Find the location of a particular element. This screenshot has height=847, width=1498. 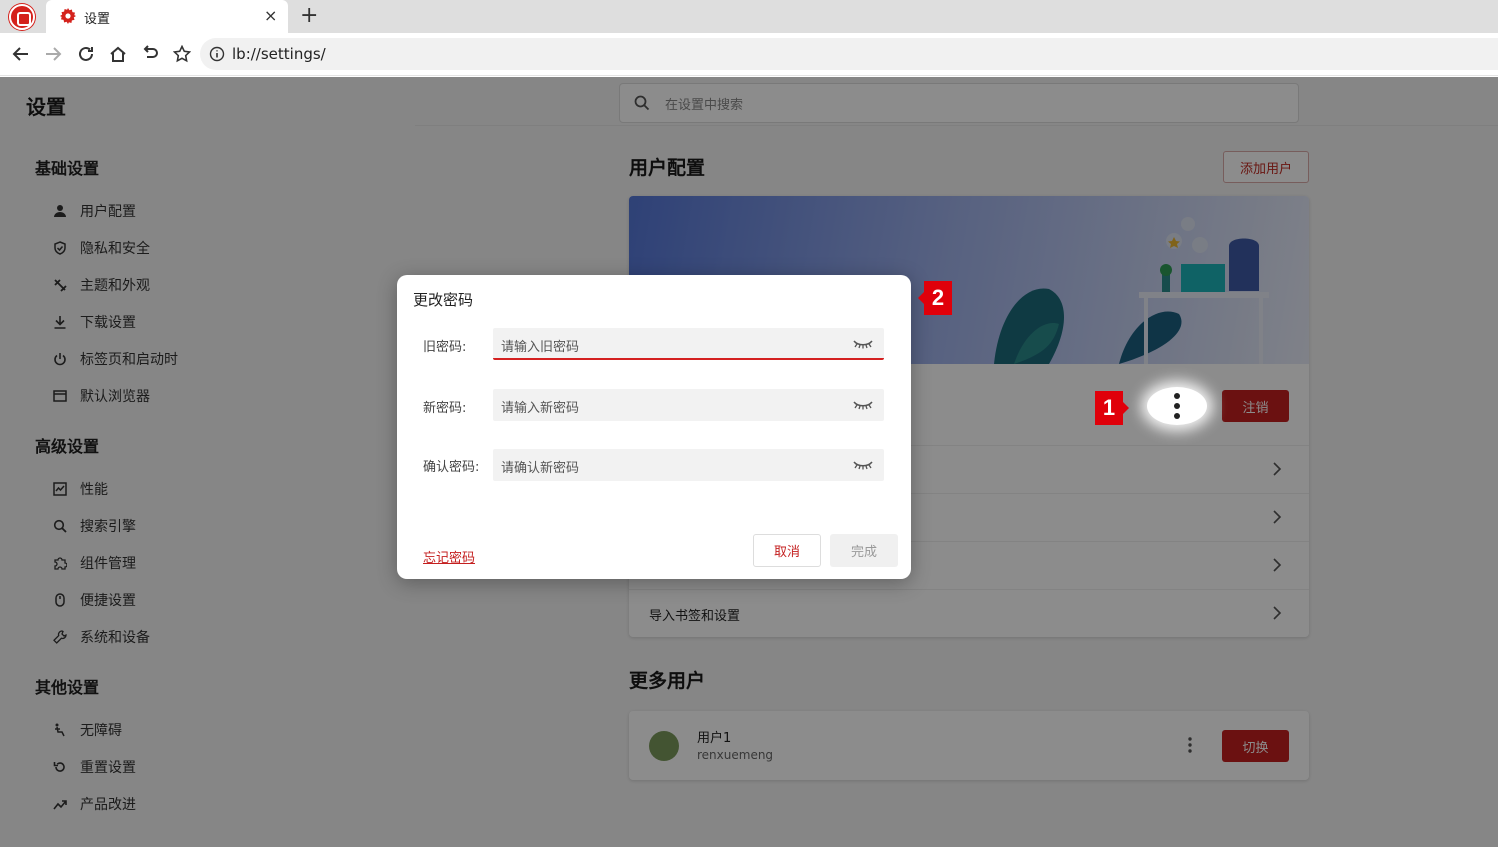

old-password-field: 请输入旧密码 is located at coordinates (688, 344).